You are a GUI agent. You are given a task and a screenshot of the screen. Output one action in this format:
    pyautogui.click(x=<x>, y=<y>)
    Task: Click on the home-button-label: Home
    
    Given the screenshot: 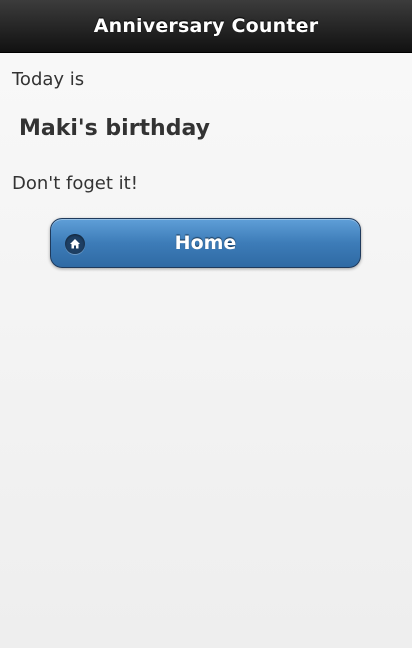 What is the action you would take?
    pyautogui.click(x=205, y=243)
    